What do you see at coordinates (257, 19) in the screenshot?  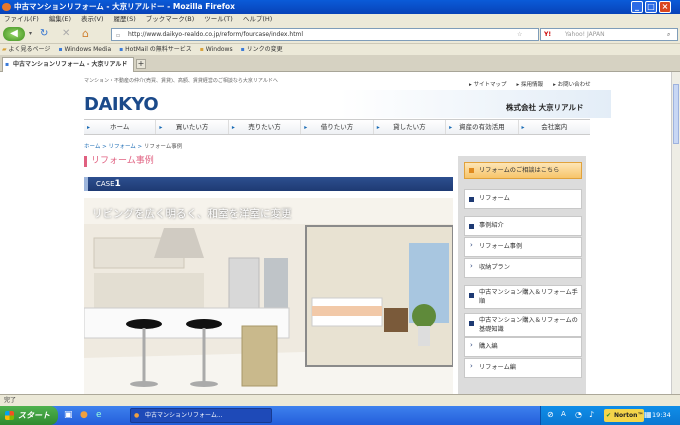 I see `menu-help: ヘルプ(H)` at bounding box center [257, 19].